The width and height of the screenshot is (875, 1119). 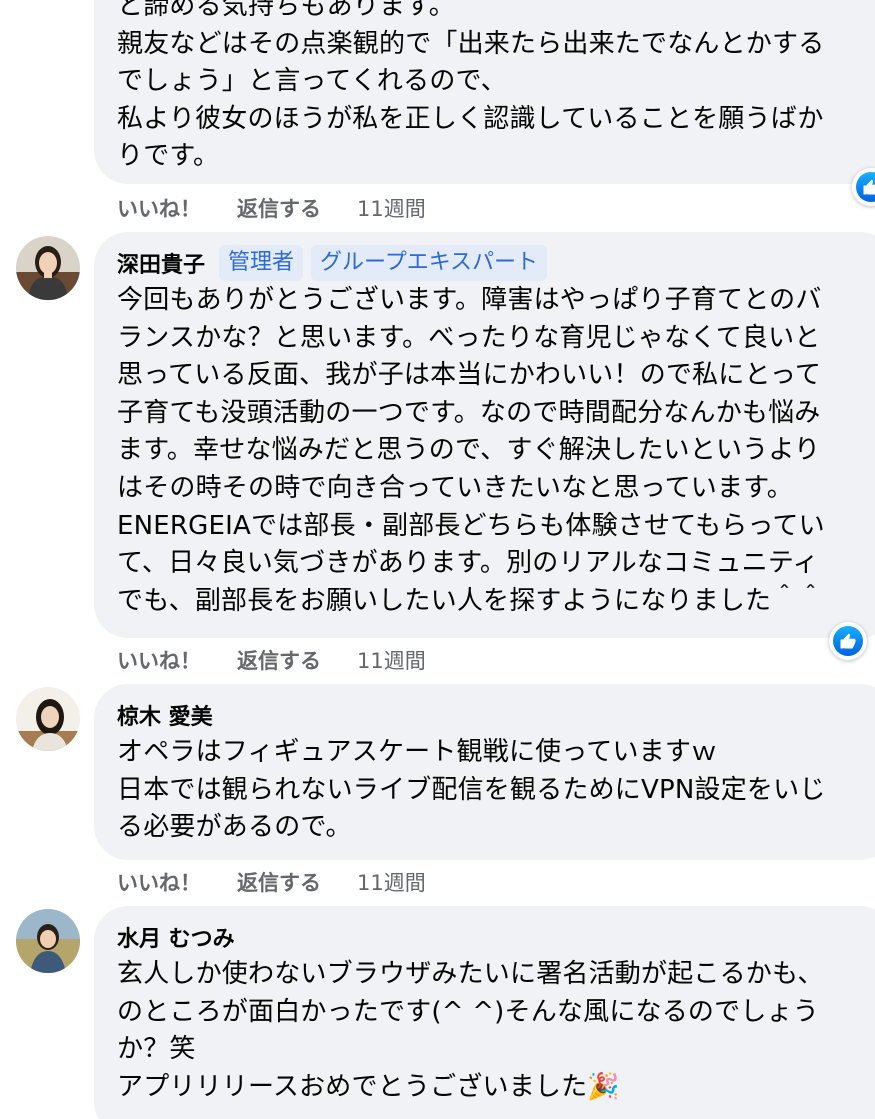 What do you see at coordinates (165, 715) in the screenshot?
I see `author-name: 椋木 愛美` at bounding box center [165, 715].